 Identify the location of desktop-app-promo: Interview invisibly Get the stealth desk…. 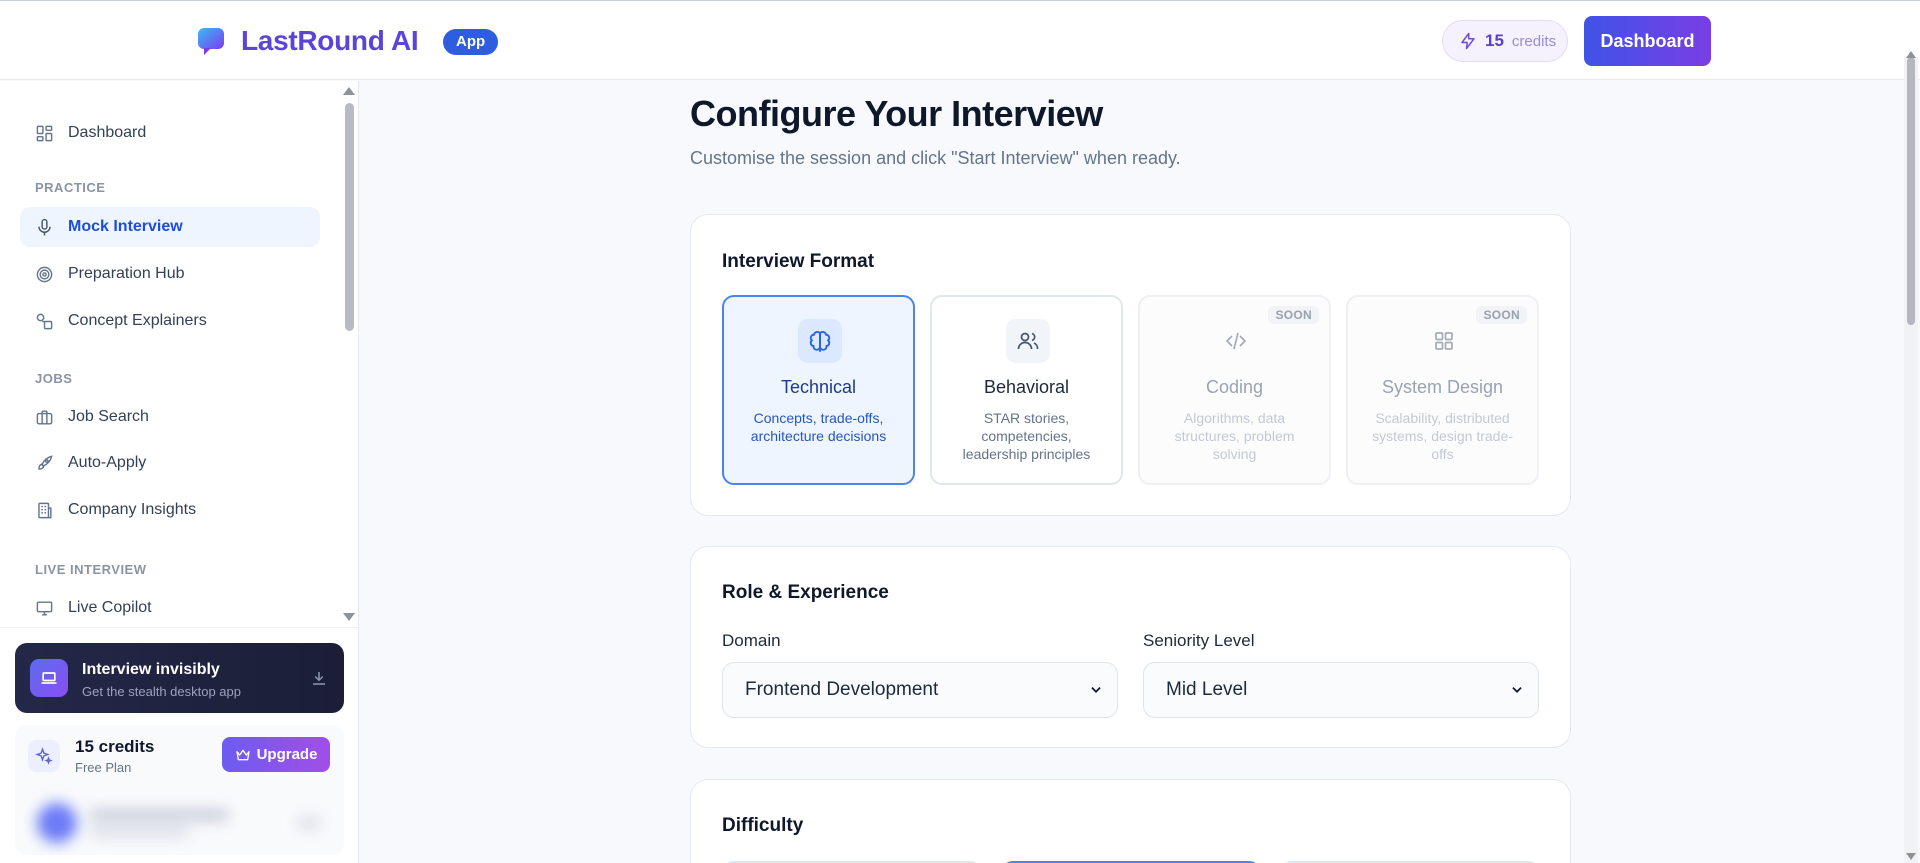
(179, 678).